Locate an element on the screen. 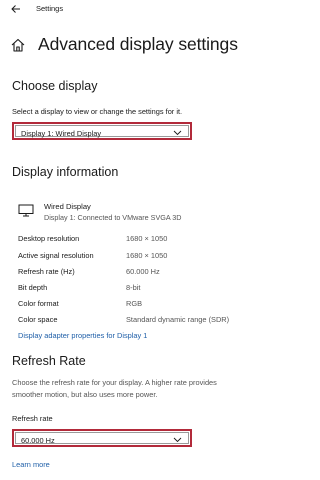 This screenshot has width=320, height=480. window-title: Settings is located at coordinates (50, 8).